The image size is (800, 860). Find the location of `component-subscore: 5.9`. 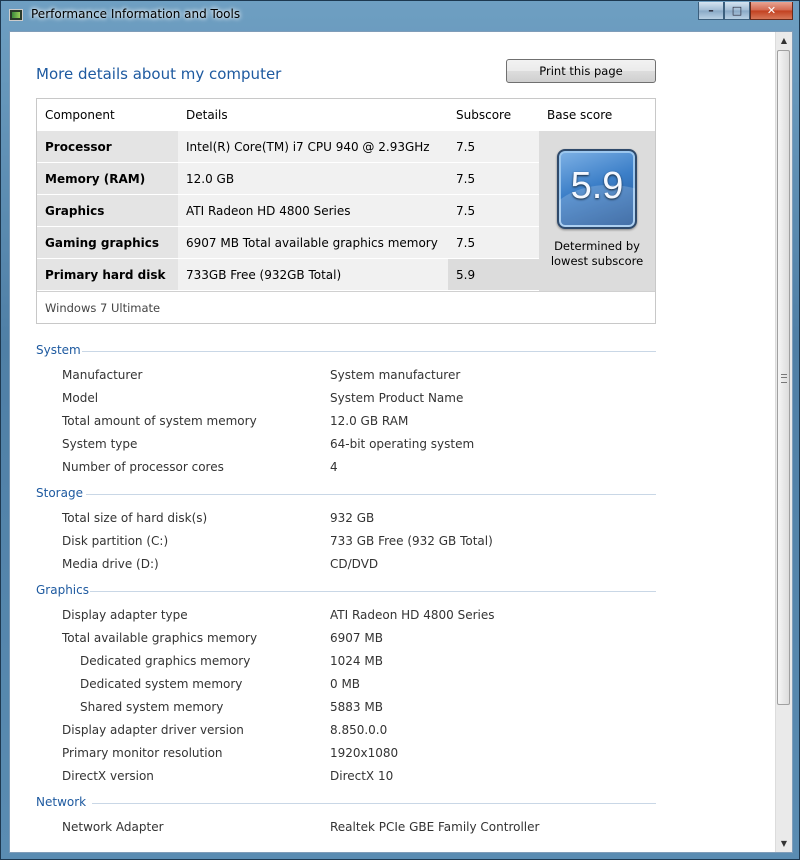

component-subscore: 5.9 is located at coordinates (493, 274).